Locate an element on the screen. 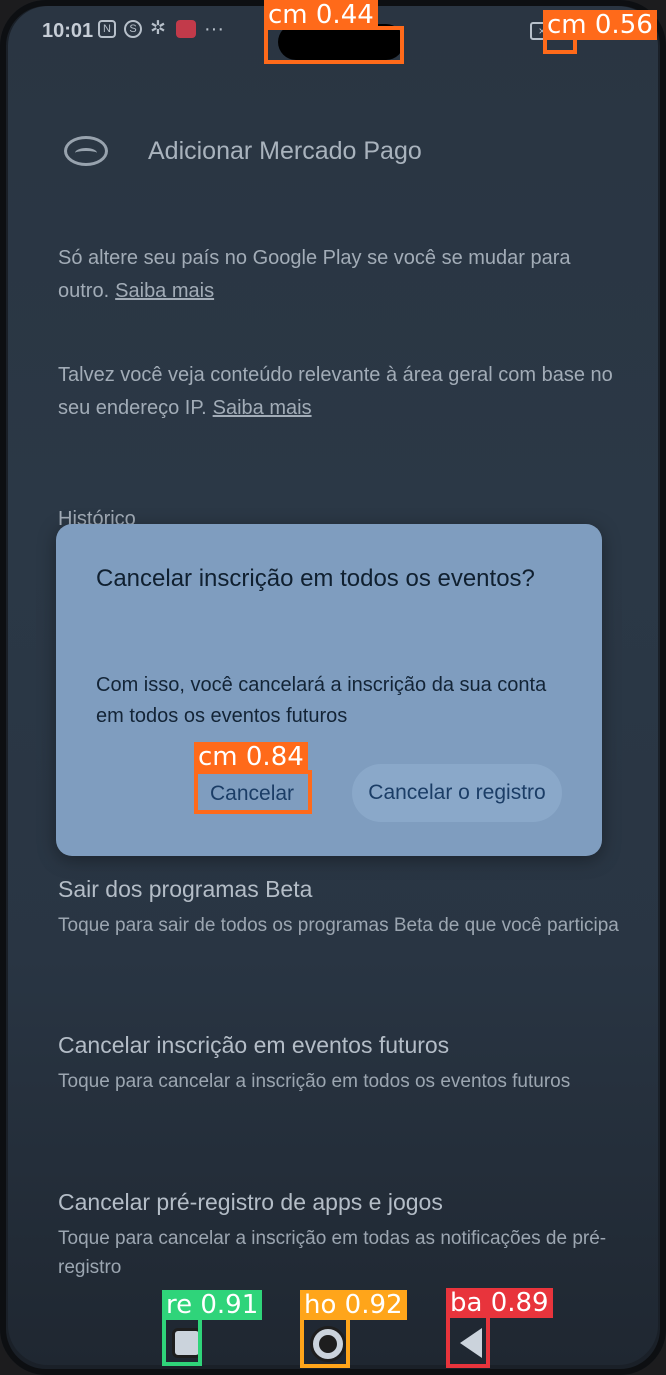  status-left-icons: N S ✲ ··· is located at coordinates (161, 29).